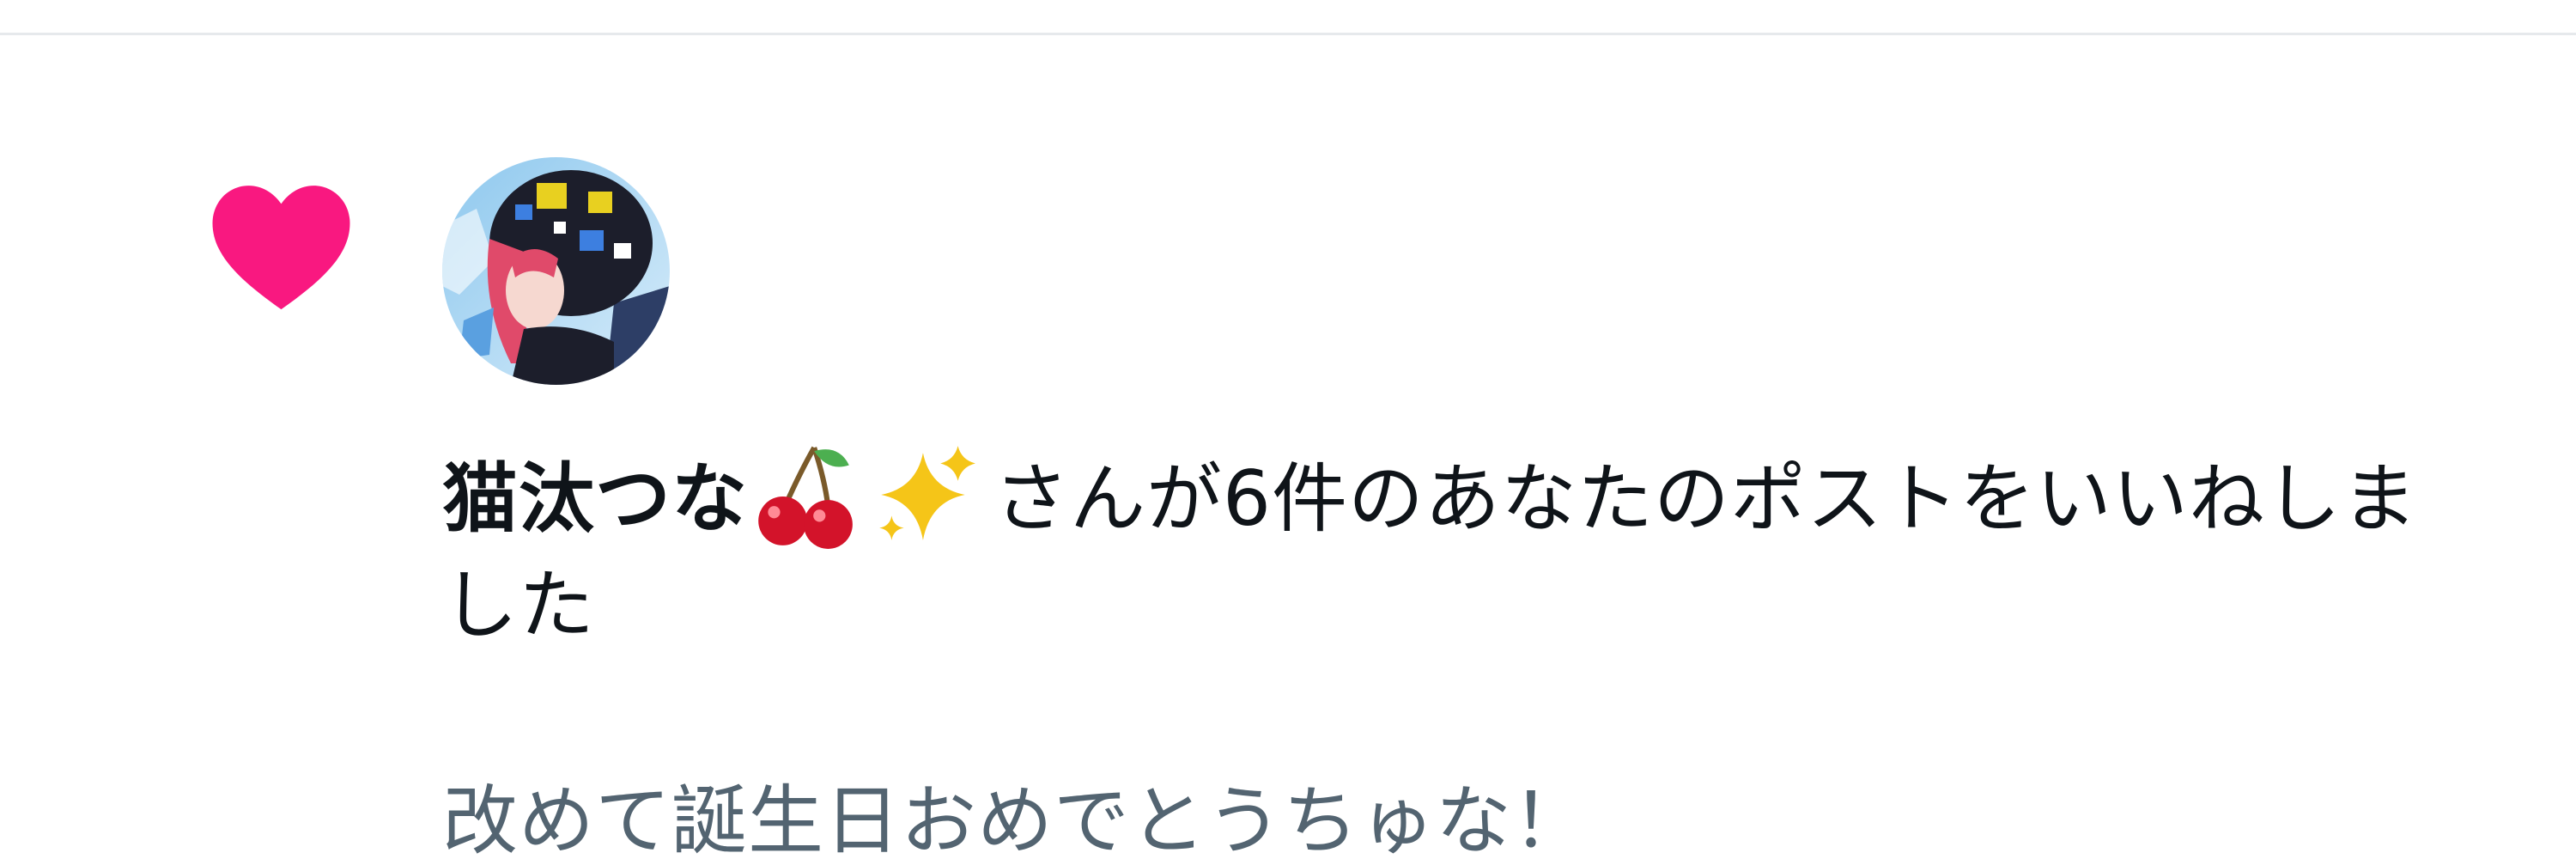 This screenshot has width=2576, height=859. What do you see at coordinates (806, 498) in the screenshot?
I see `cherries-icon` at bounding box center [806, 498].